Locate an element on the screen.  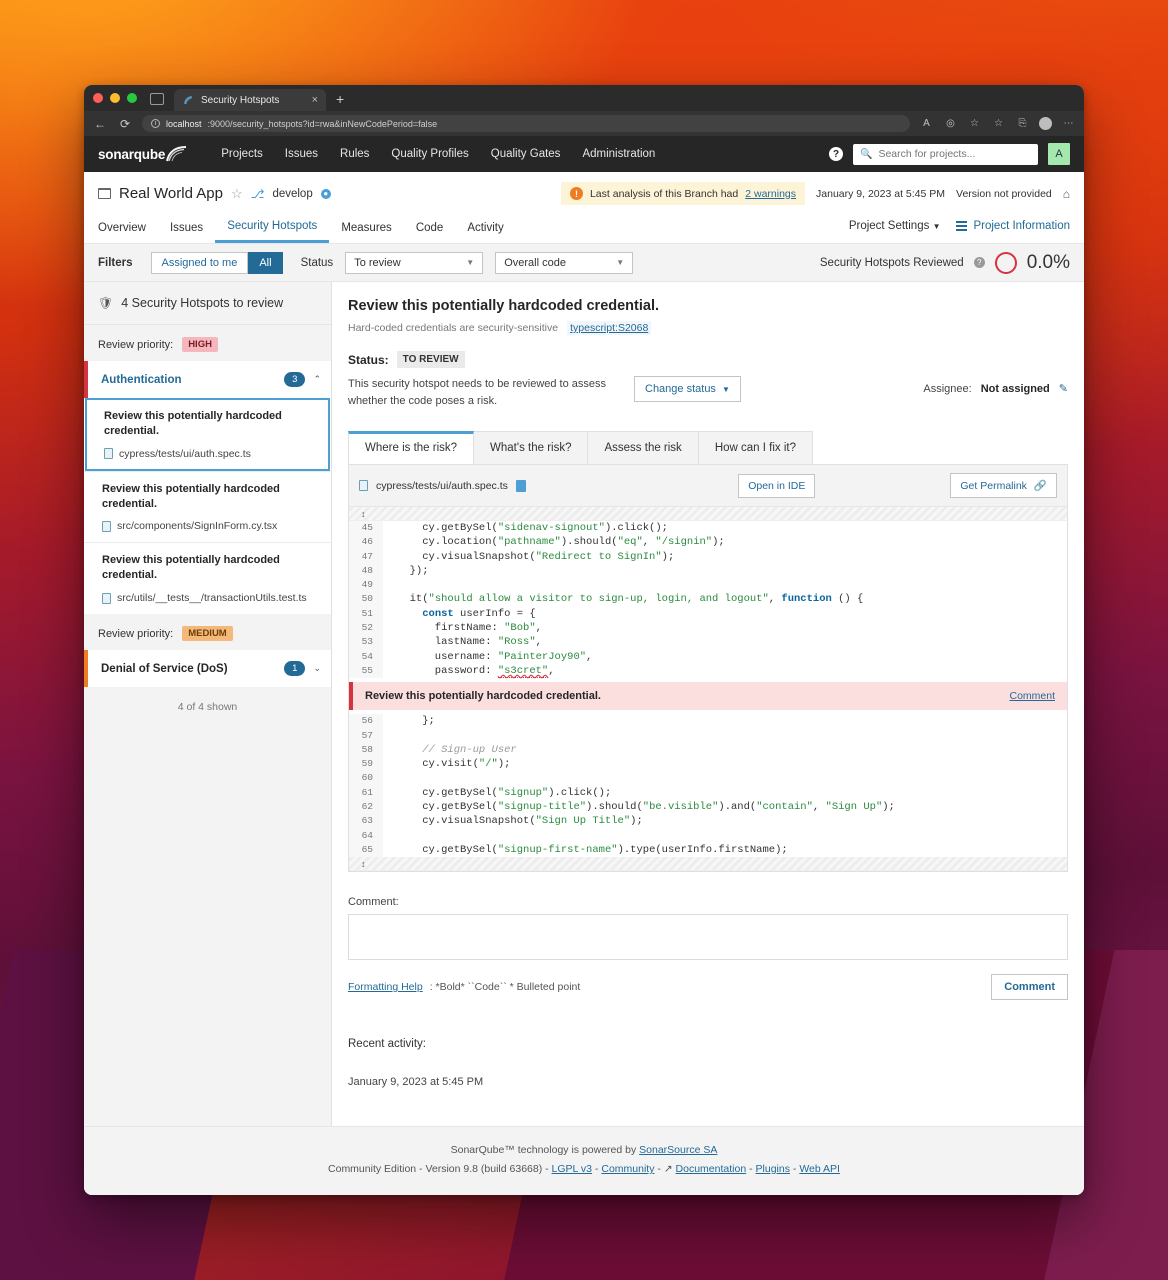
tab-actions-icon: ⎘ is located at coordinates (1022, 123).